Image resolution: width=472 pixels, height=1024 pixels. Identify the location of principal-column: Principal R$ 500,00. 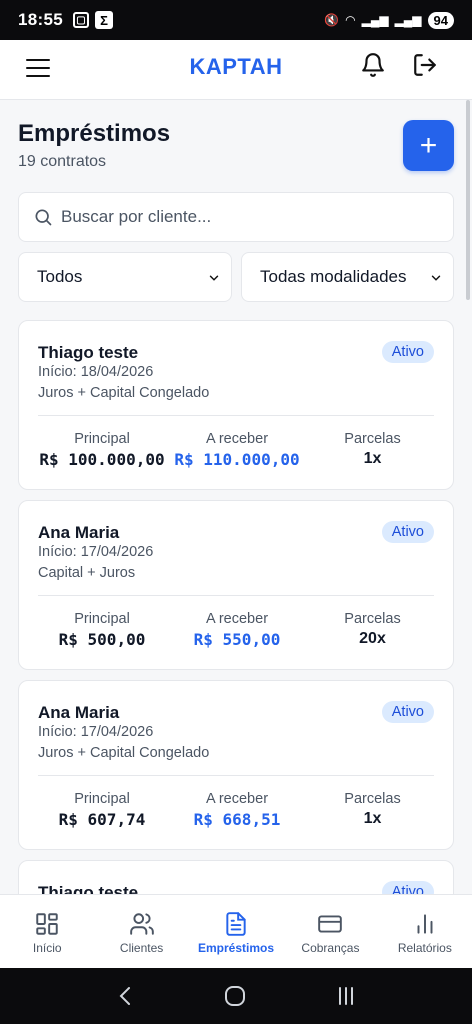
(102, 630).